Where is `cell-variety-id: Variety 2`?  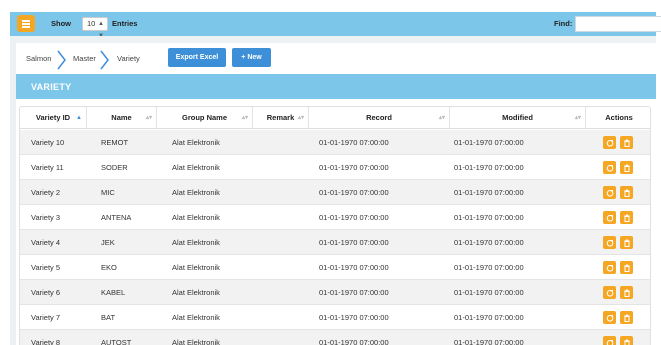 cell-variety-id: Variety 2 is located at coordinates (46, 192).